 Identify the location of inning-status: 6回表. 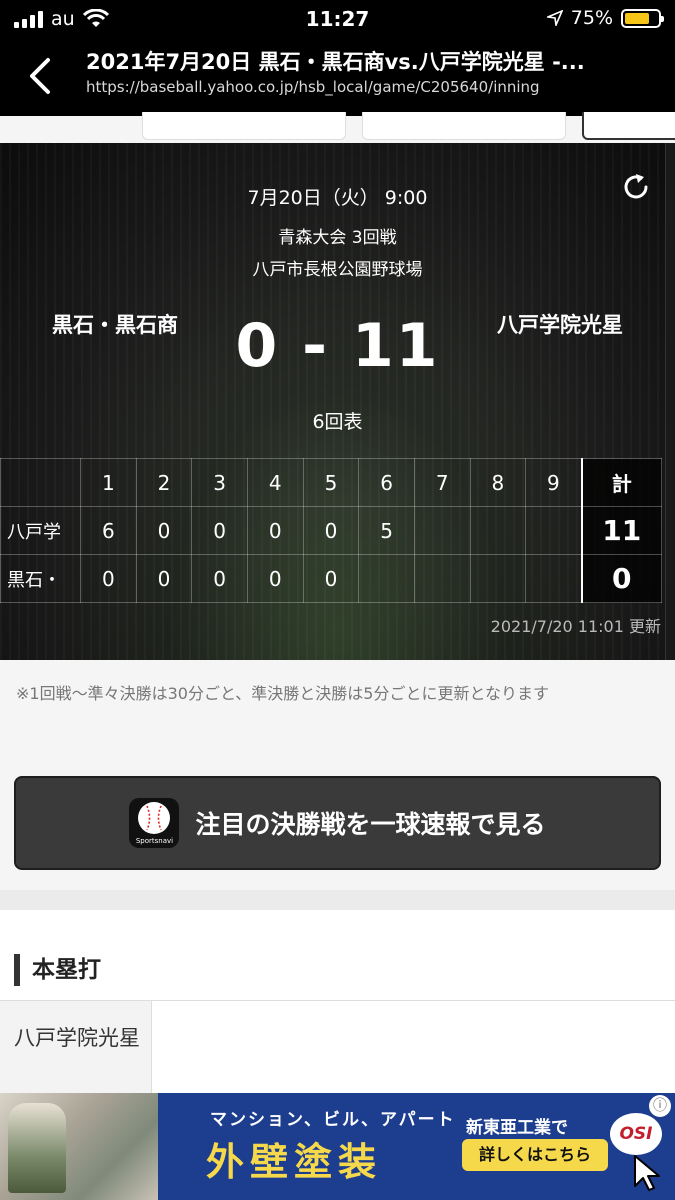
(337, 422).